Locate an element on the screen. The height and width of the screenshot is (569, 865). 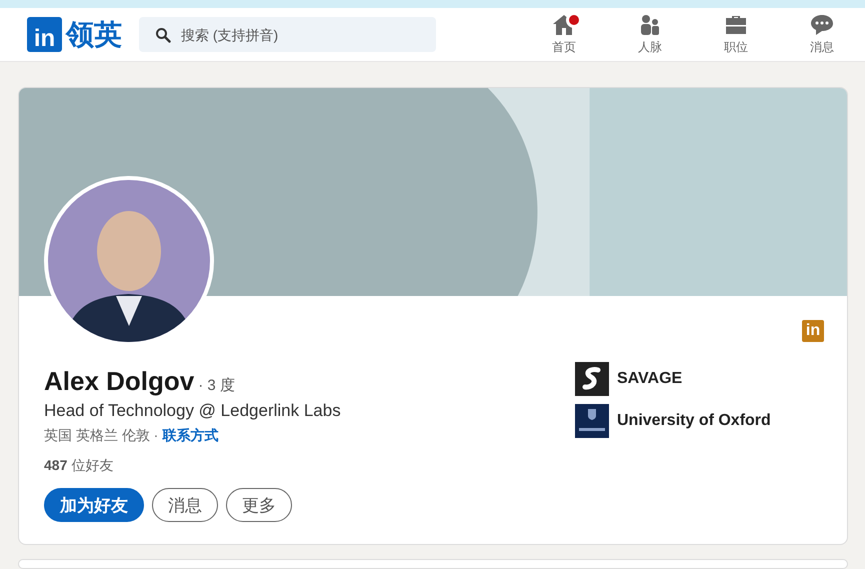
linkedin-badge: in is located at coordinates (813, 331).